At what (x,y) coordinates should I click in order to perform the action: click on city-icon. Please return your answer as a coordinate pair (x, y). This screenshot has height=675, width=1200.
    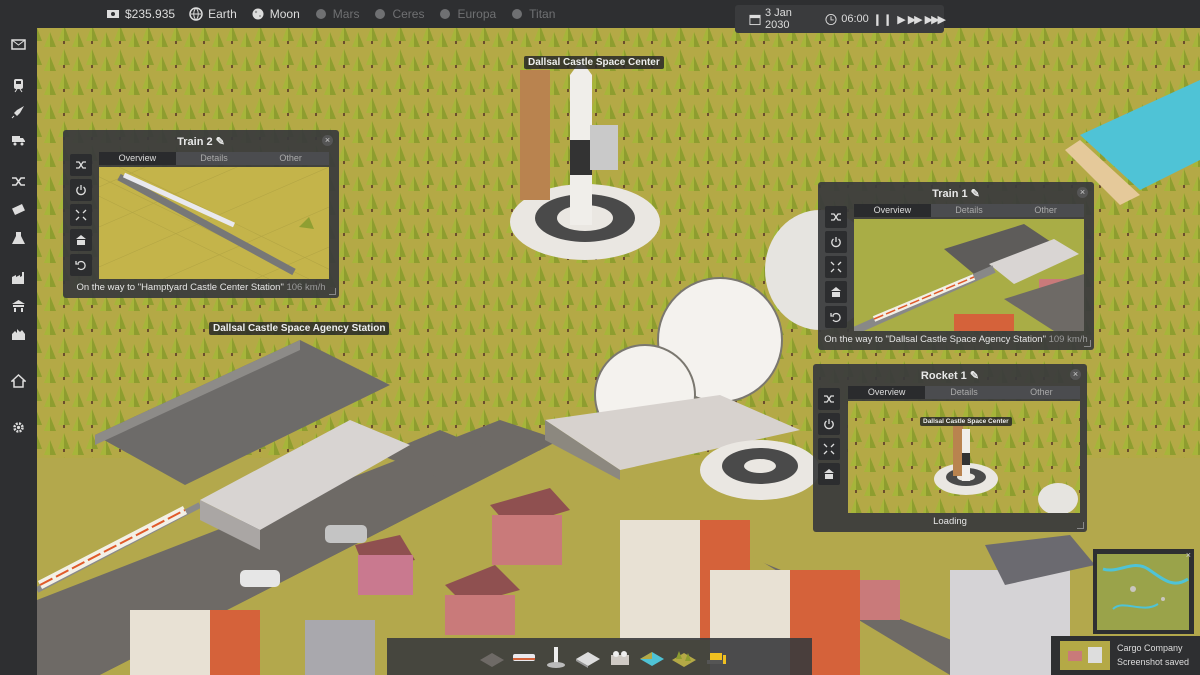
    Looking at the image, I should click on (18, 333).